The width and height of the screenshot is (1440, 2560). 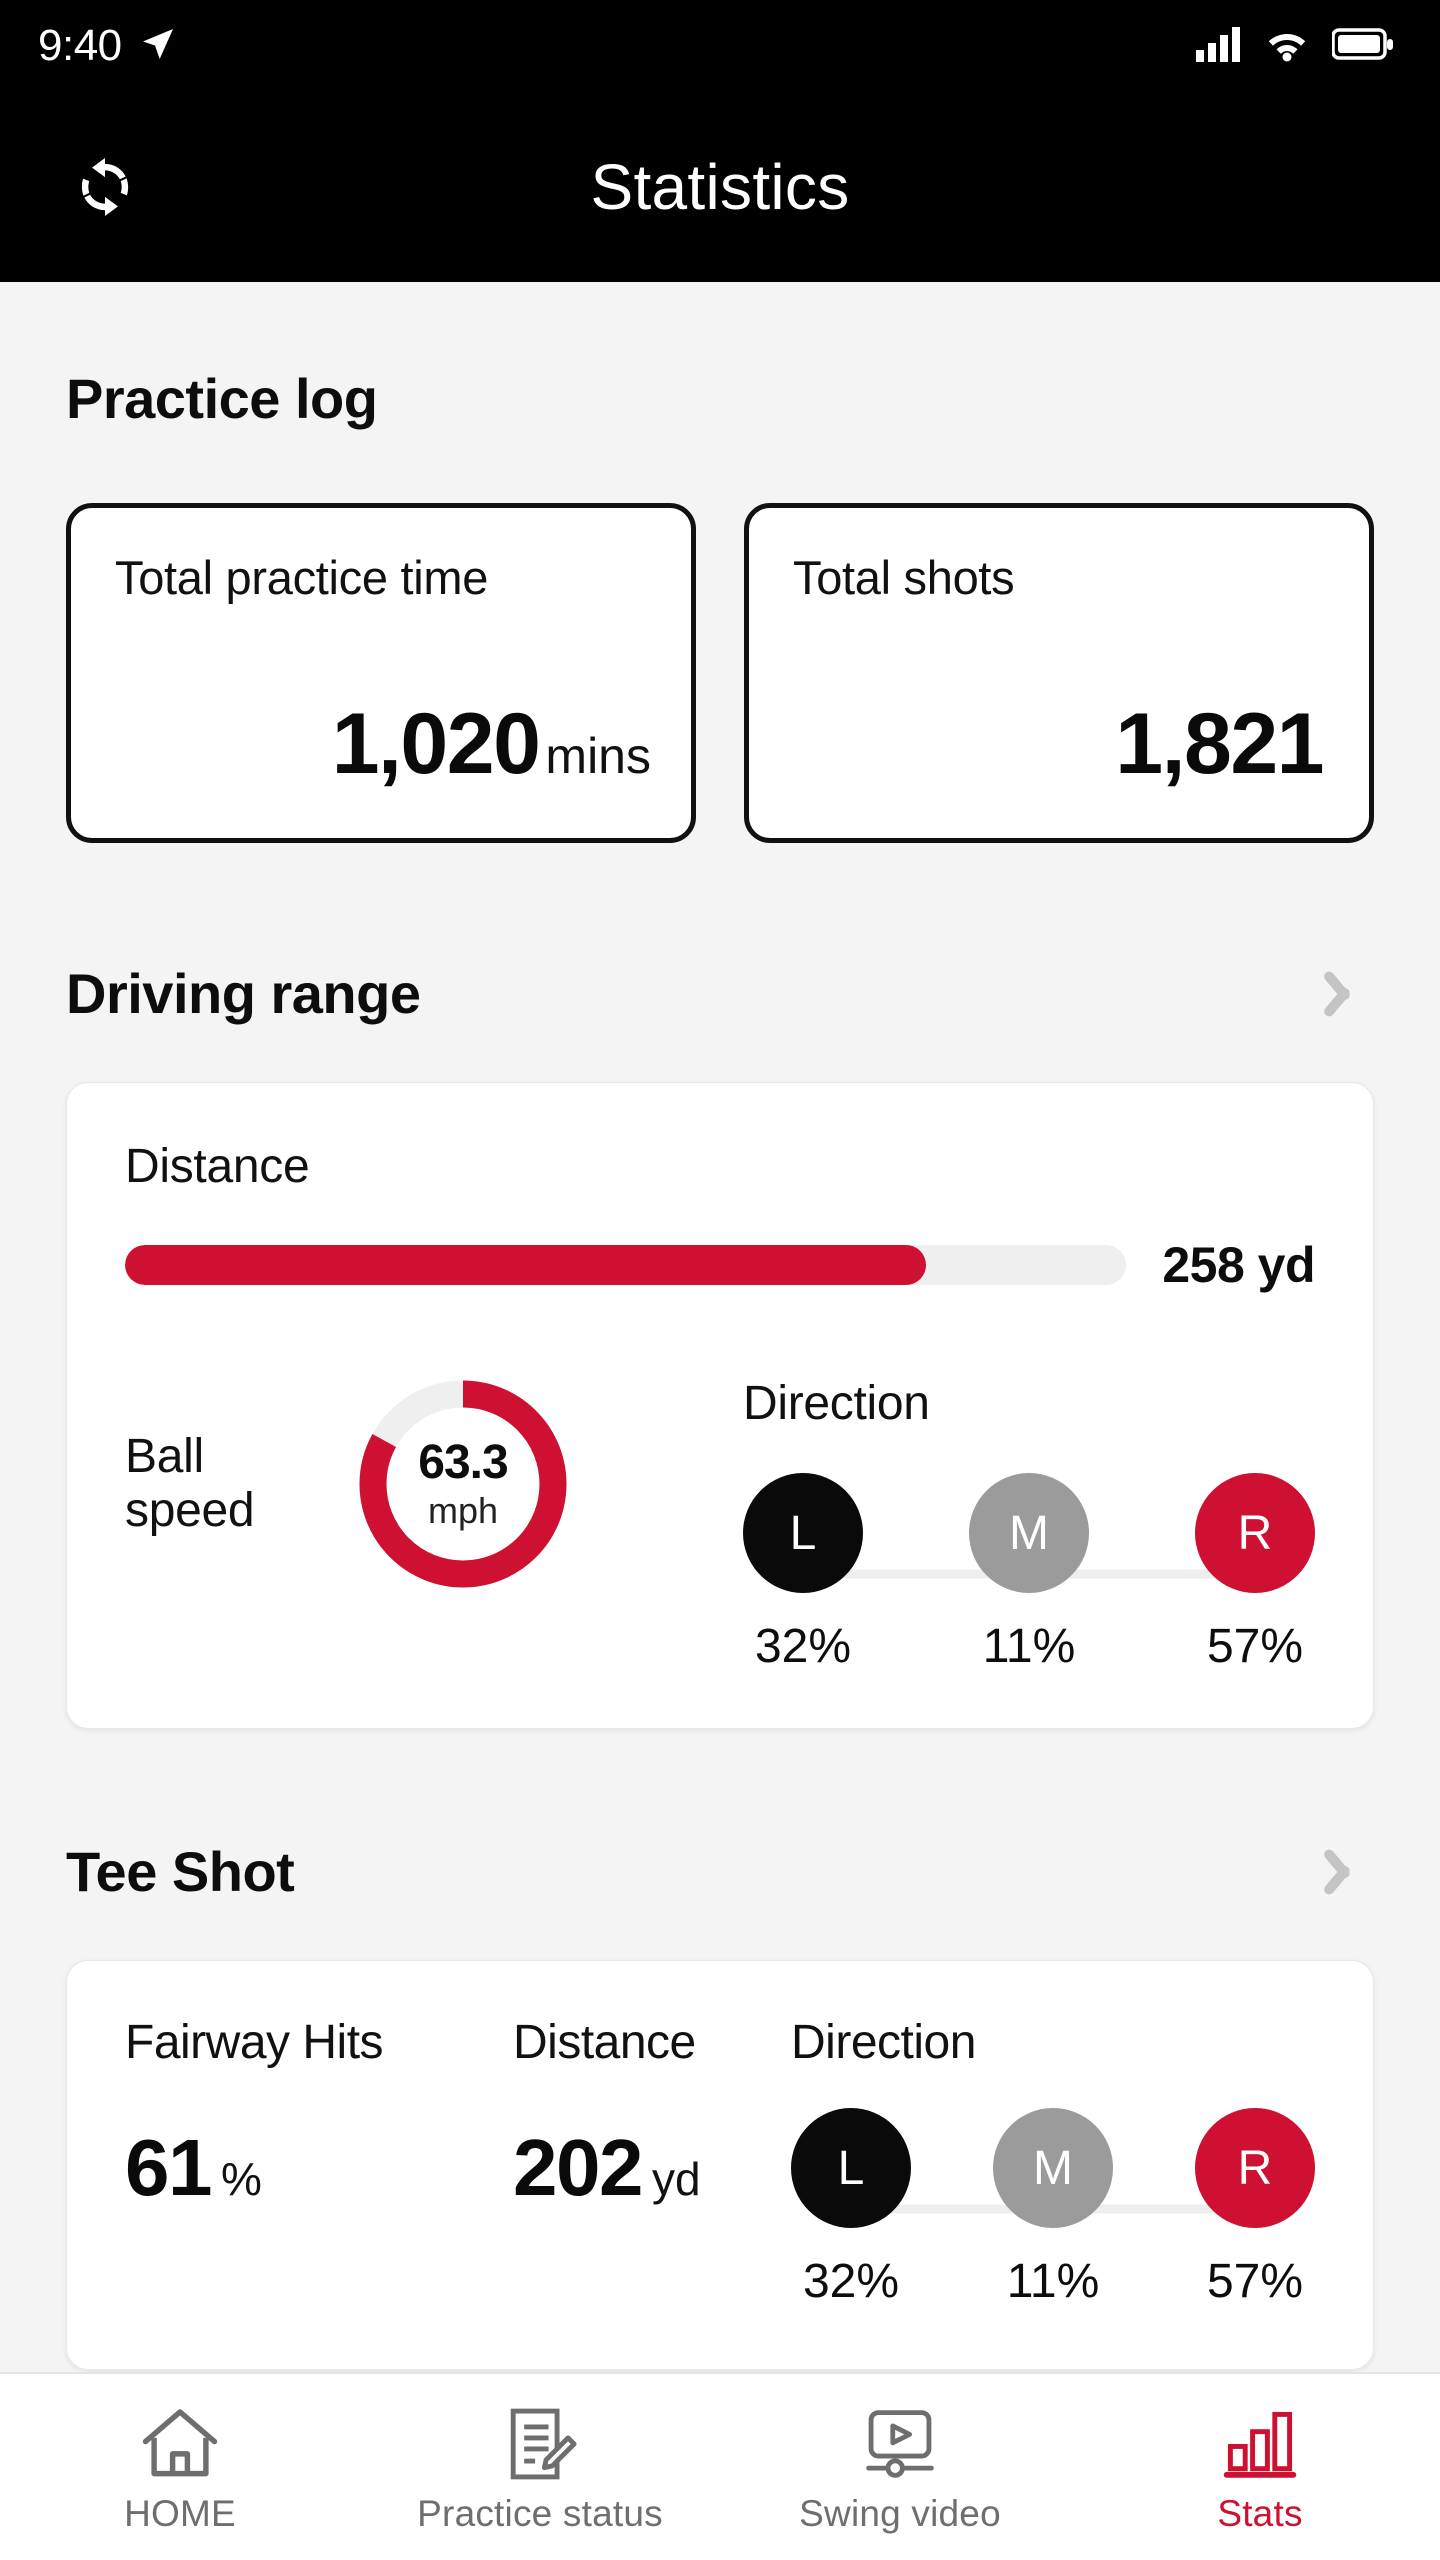 What do you see at coordinates (604, 2042) in the screenshot?
I see `tee-distance-label: Distance` at bounding box center [604, 2042].